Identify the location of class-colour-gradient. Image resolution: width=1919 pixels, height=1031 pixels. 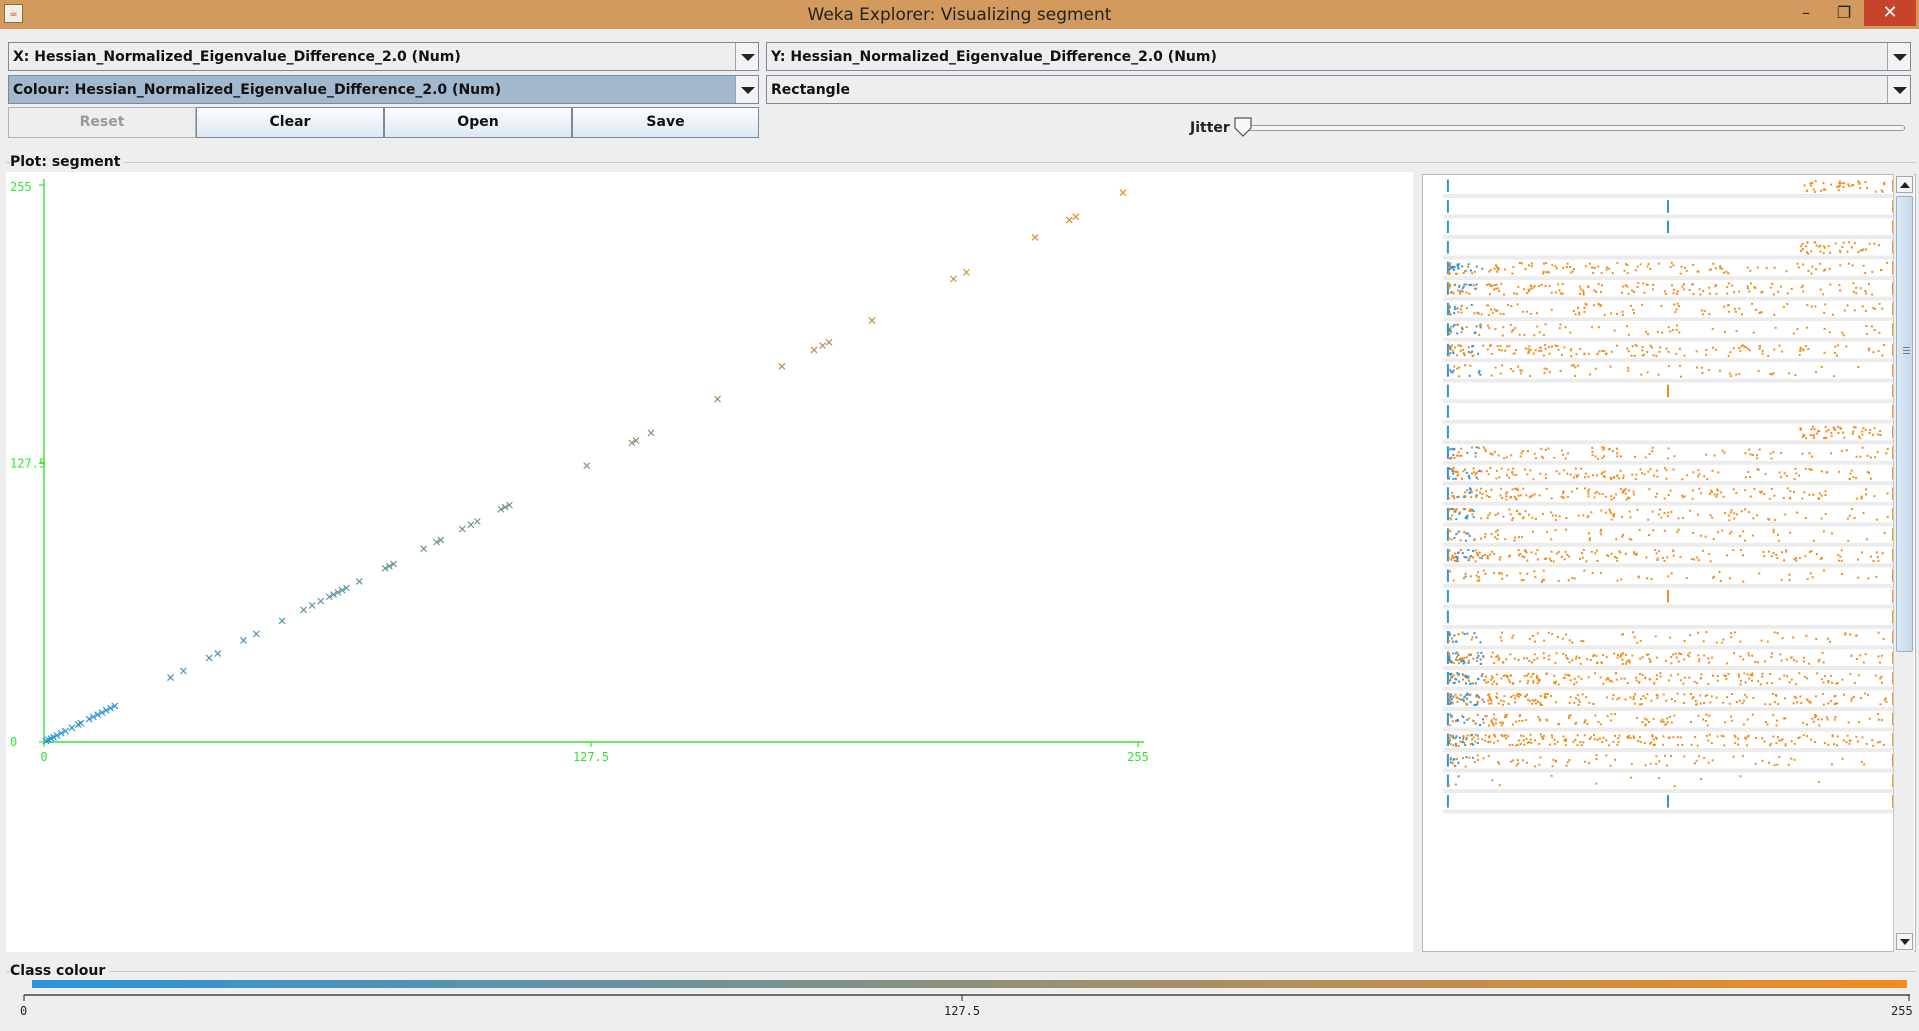
(969, 984).